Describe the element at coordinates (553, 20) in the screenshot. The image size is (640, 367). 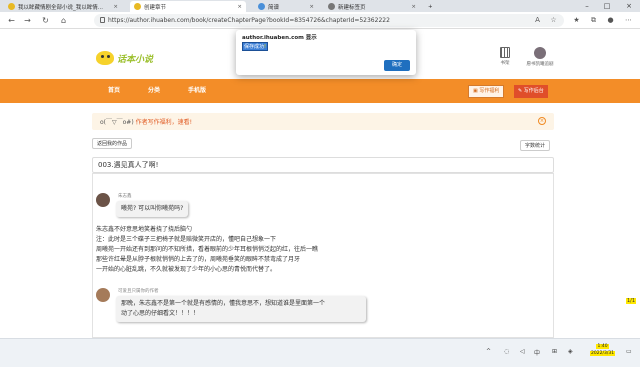
I see `favorite-star-icon: ☆` at that location.